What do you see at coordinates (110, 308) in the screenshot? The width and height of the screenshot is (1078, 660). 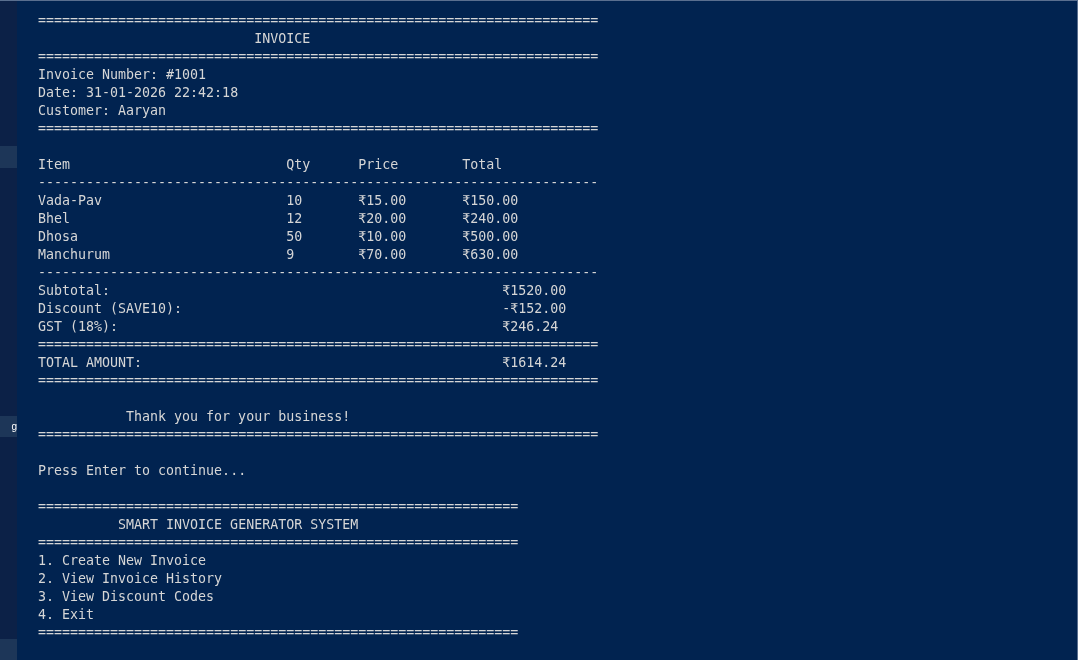 I see `summary-label: Discount (SAVE10):` at bounding box center [110, 308].